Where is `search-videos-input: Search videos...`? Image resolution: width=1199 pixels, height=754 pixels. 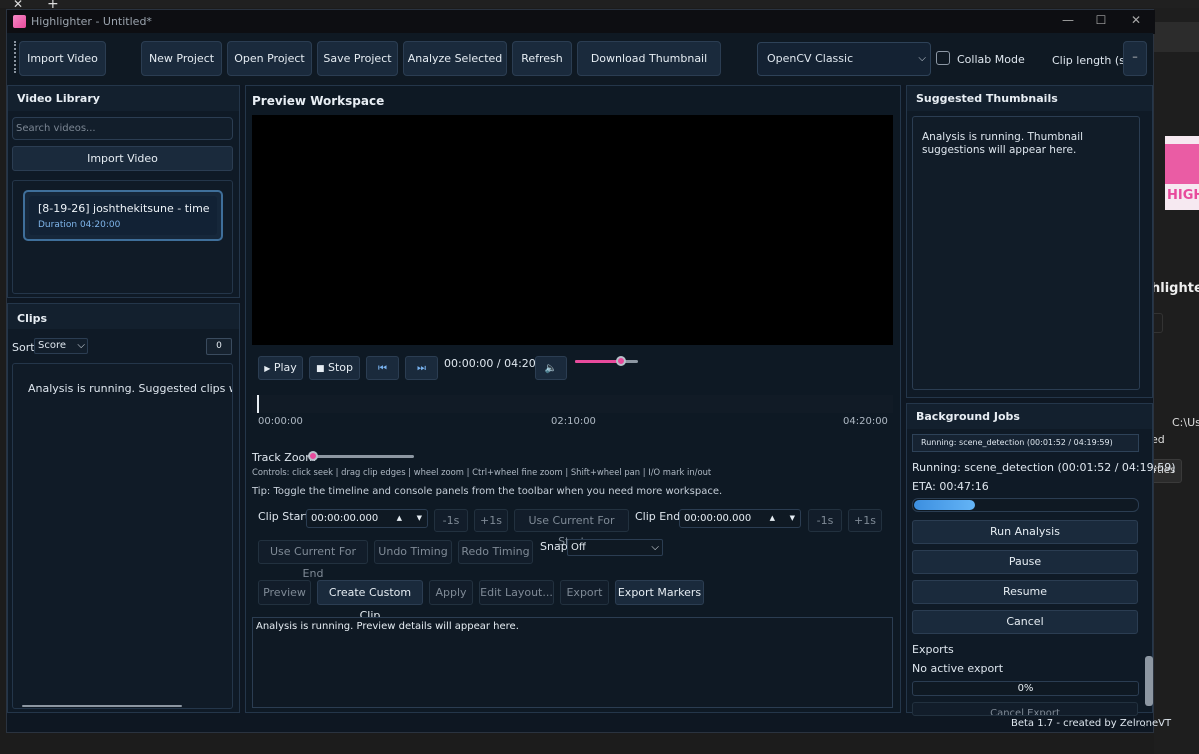 search-videos-input: Search videos... is located at coordinates (122, 128).